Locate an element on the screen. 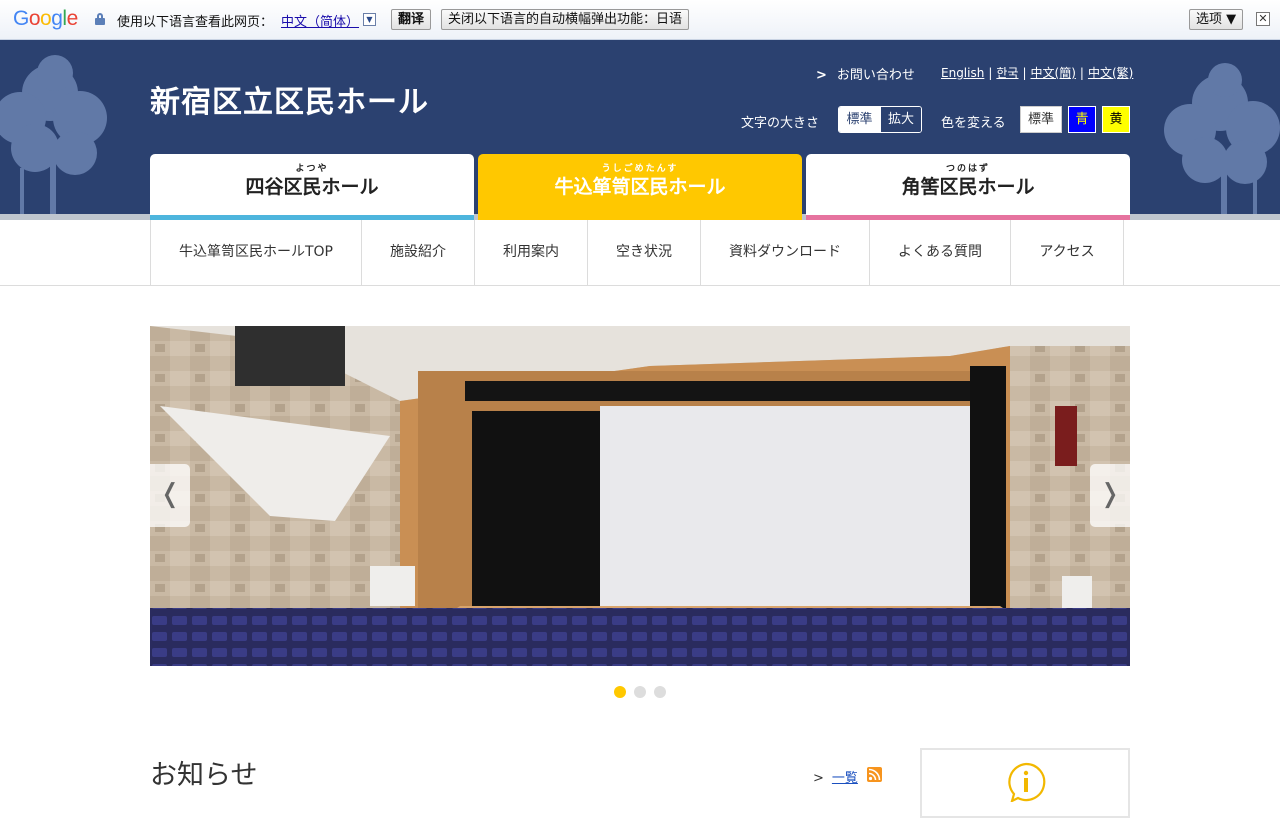 This screenshot has height=818, width=1280. close-icon: ✕ is located at coordinates (1263, 19).